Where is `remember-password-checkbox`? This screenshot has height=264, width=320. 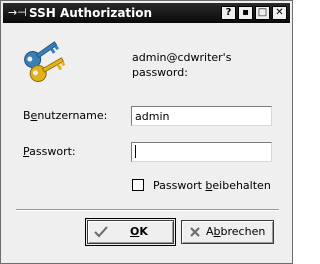 remember-password-checkbox is located at coordinates (138, 185).